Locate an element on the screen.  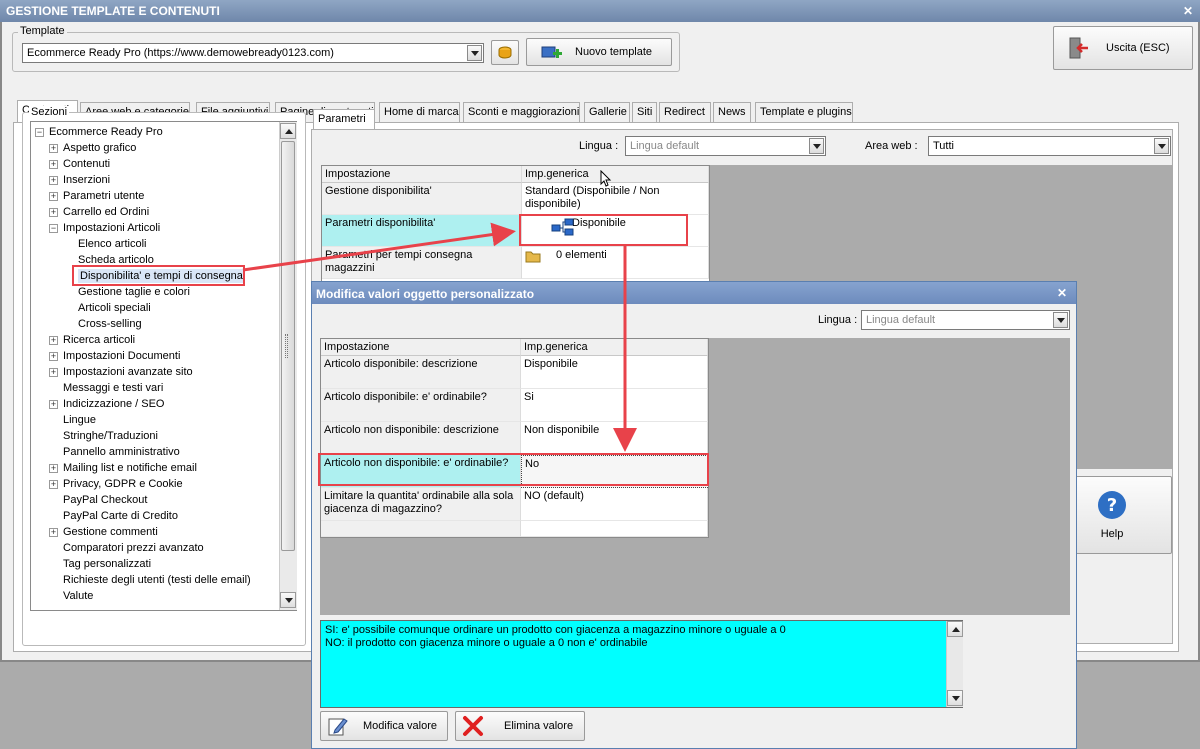
tree-scrollbar is located at coordinates (288, 366).